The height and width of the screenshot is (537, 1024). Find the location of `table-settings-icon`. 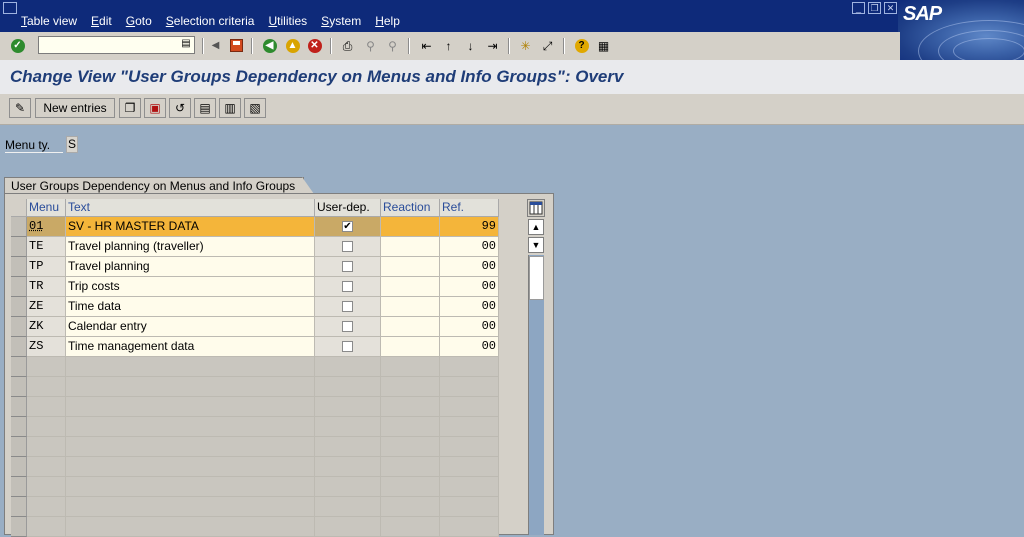

table-settings-icon is located at coordinates (536, 208).